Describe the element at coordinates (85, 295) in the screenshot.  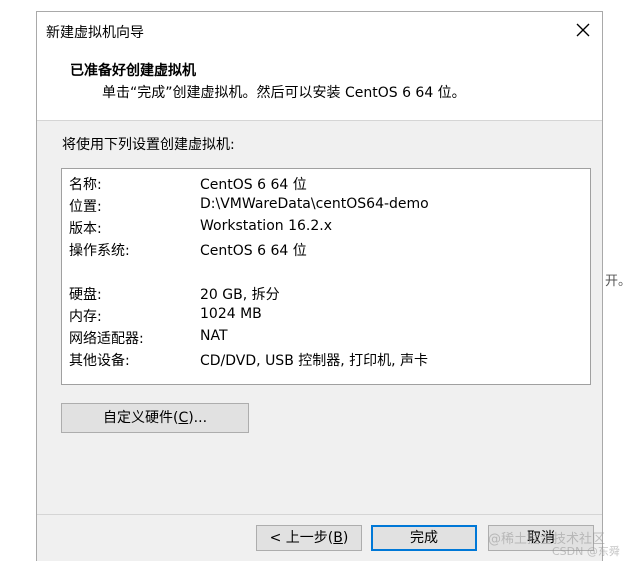
I see `summary-label: 硬盘:` at that location.